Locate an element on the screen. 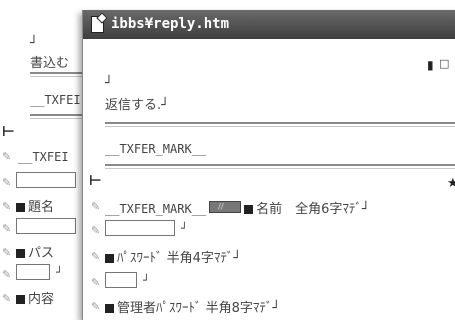  name-input is located at coordinates (140, 228).